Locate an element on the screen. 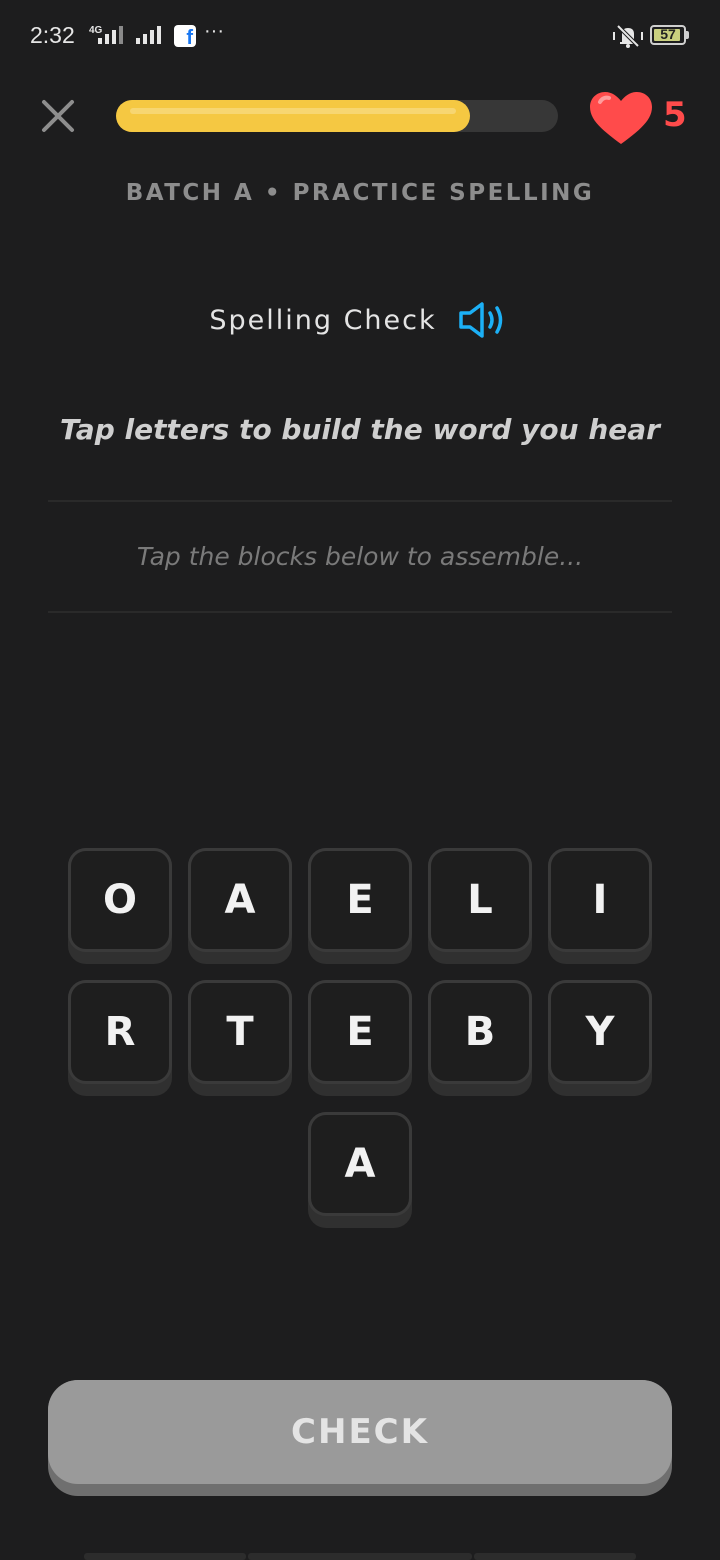 Image resolution: width=720 pixels, height=1560 pixels. lesson-subtitle: BATCH A • PRACTICE SPELLING is located at coordinates (360, 193).